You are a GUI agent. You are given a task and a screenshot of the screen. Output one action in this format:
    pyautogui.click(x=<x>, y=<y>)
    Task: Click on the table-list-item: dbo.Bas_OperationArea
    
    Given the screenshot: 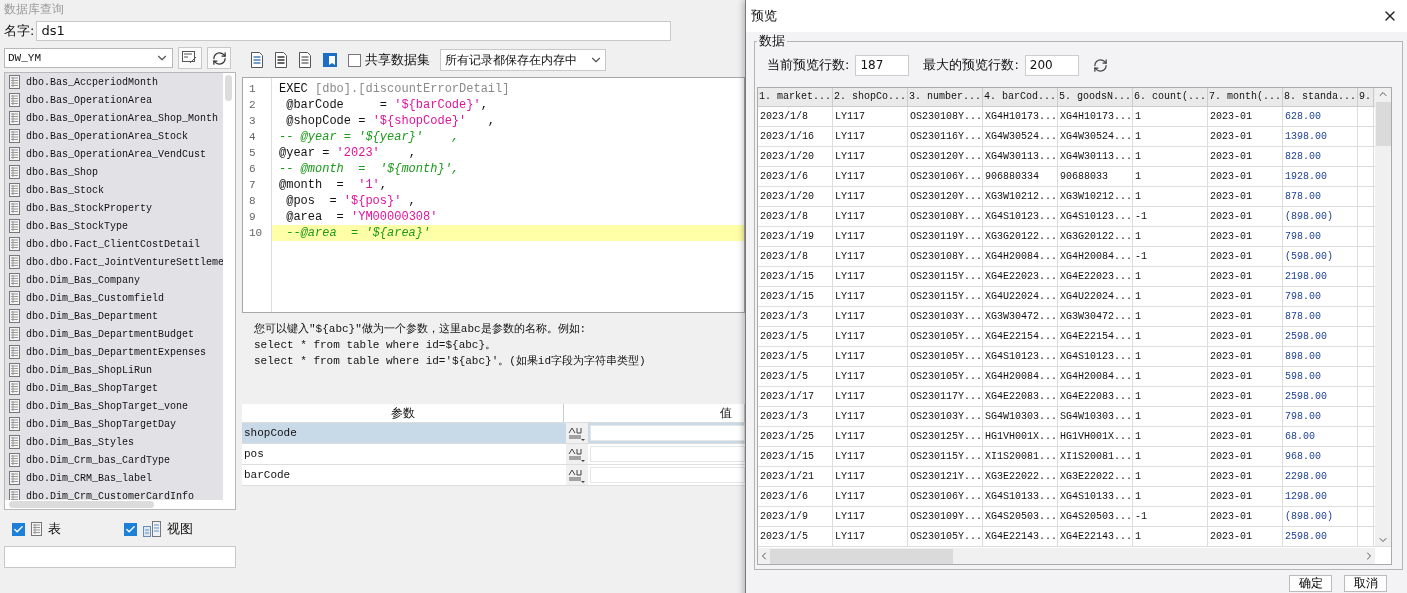 What is the action you would take?
    pyautogui.click(x=114, y=100)
    